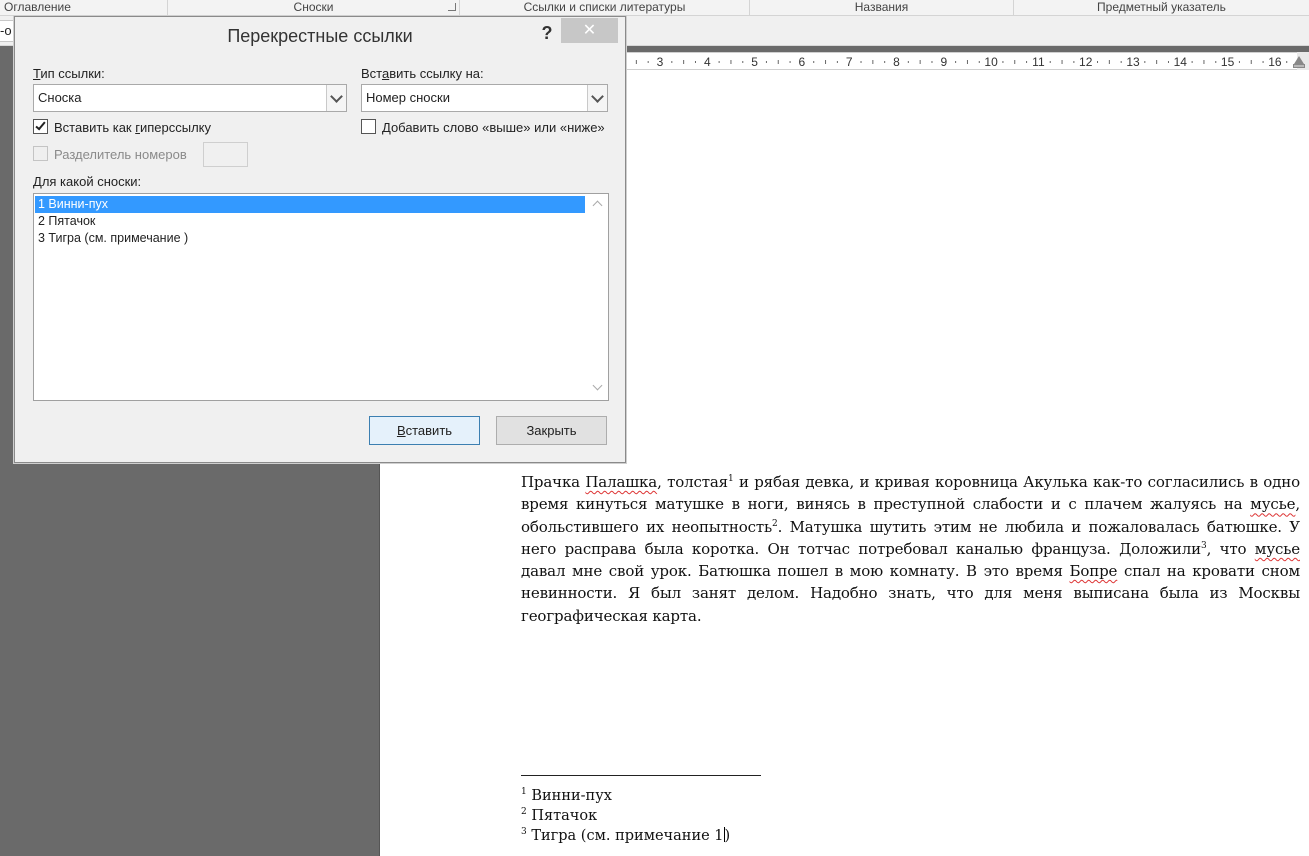 This screenshot has width=1309, height=856. I want to click on horizontal-ruler: 3 4 5 6 7 8 9 10 11 12 13 14 15 16, so click(966, 61).